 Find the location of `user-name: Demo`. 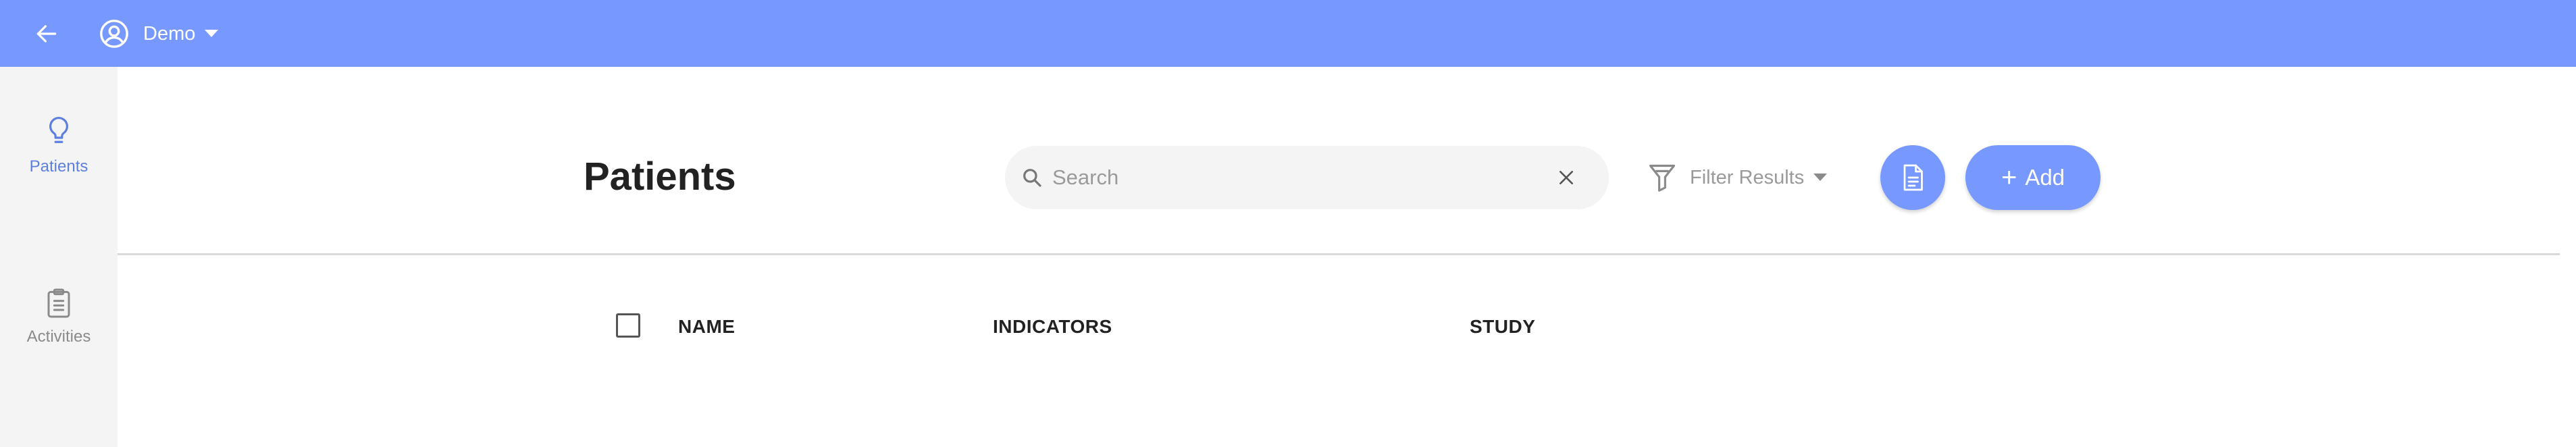

user-name: Demo is located at coordinates (169, 33).